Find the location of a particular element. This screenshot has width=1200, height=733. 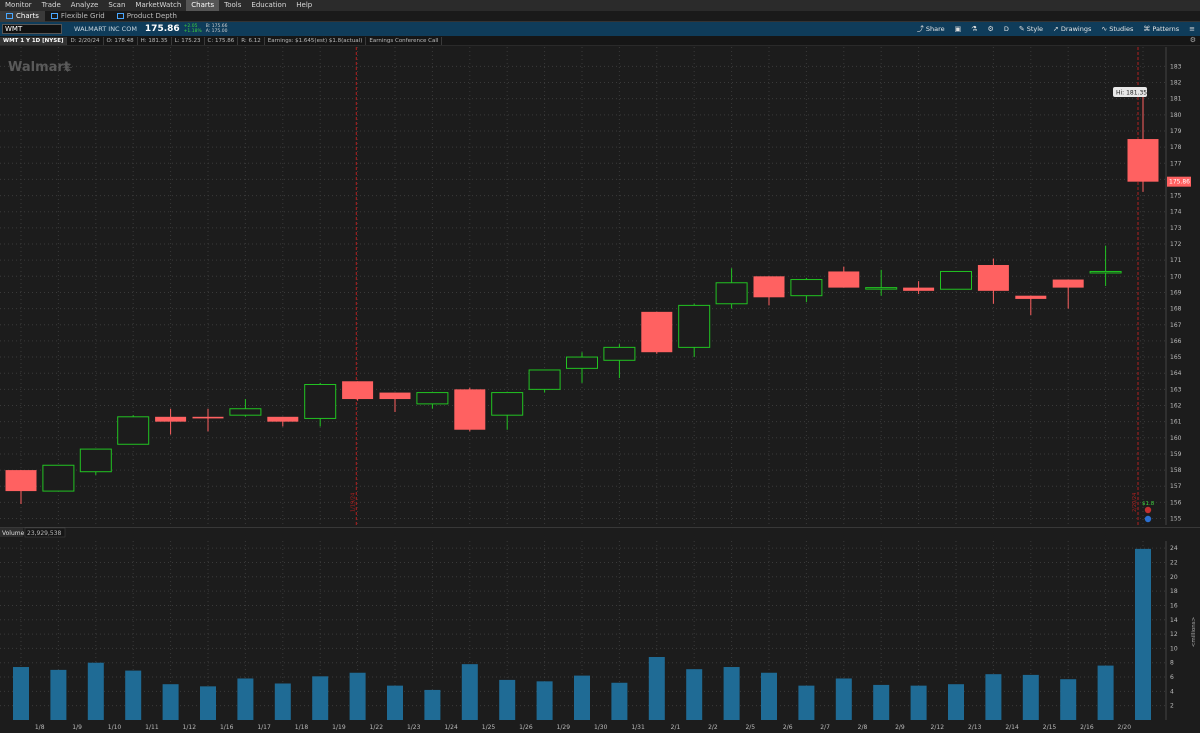

chart-image-button: ▣ is located at coordinates (958, 29).